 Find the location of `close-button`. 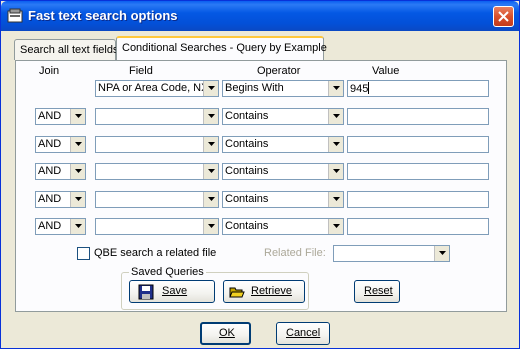

close-button is located at coordinates (503, 16).